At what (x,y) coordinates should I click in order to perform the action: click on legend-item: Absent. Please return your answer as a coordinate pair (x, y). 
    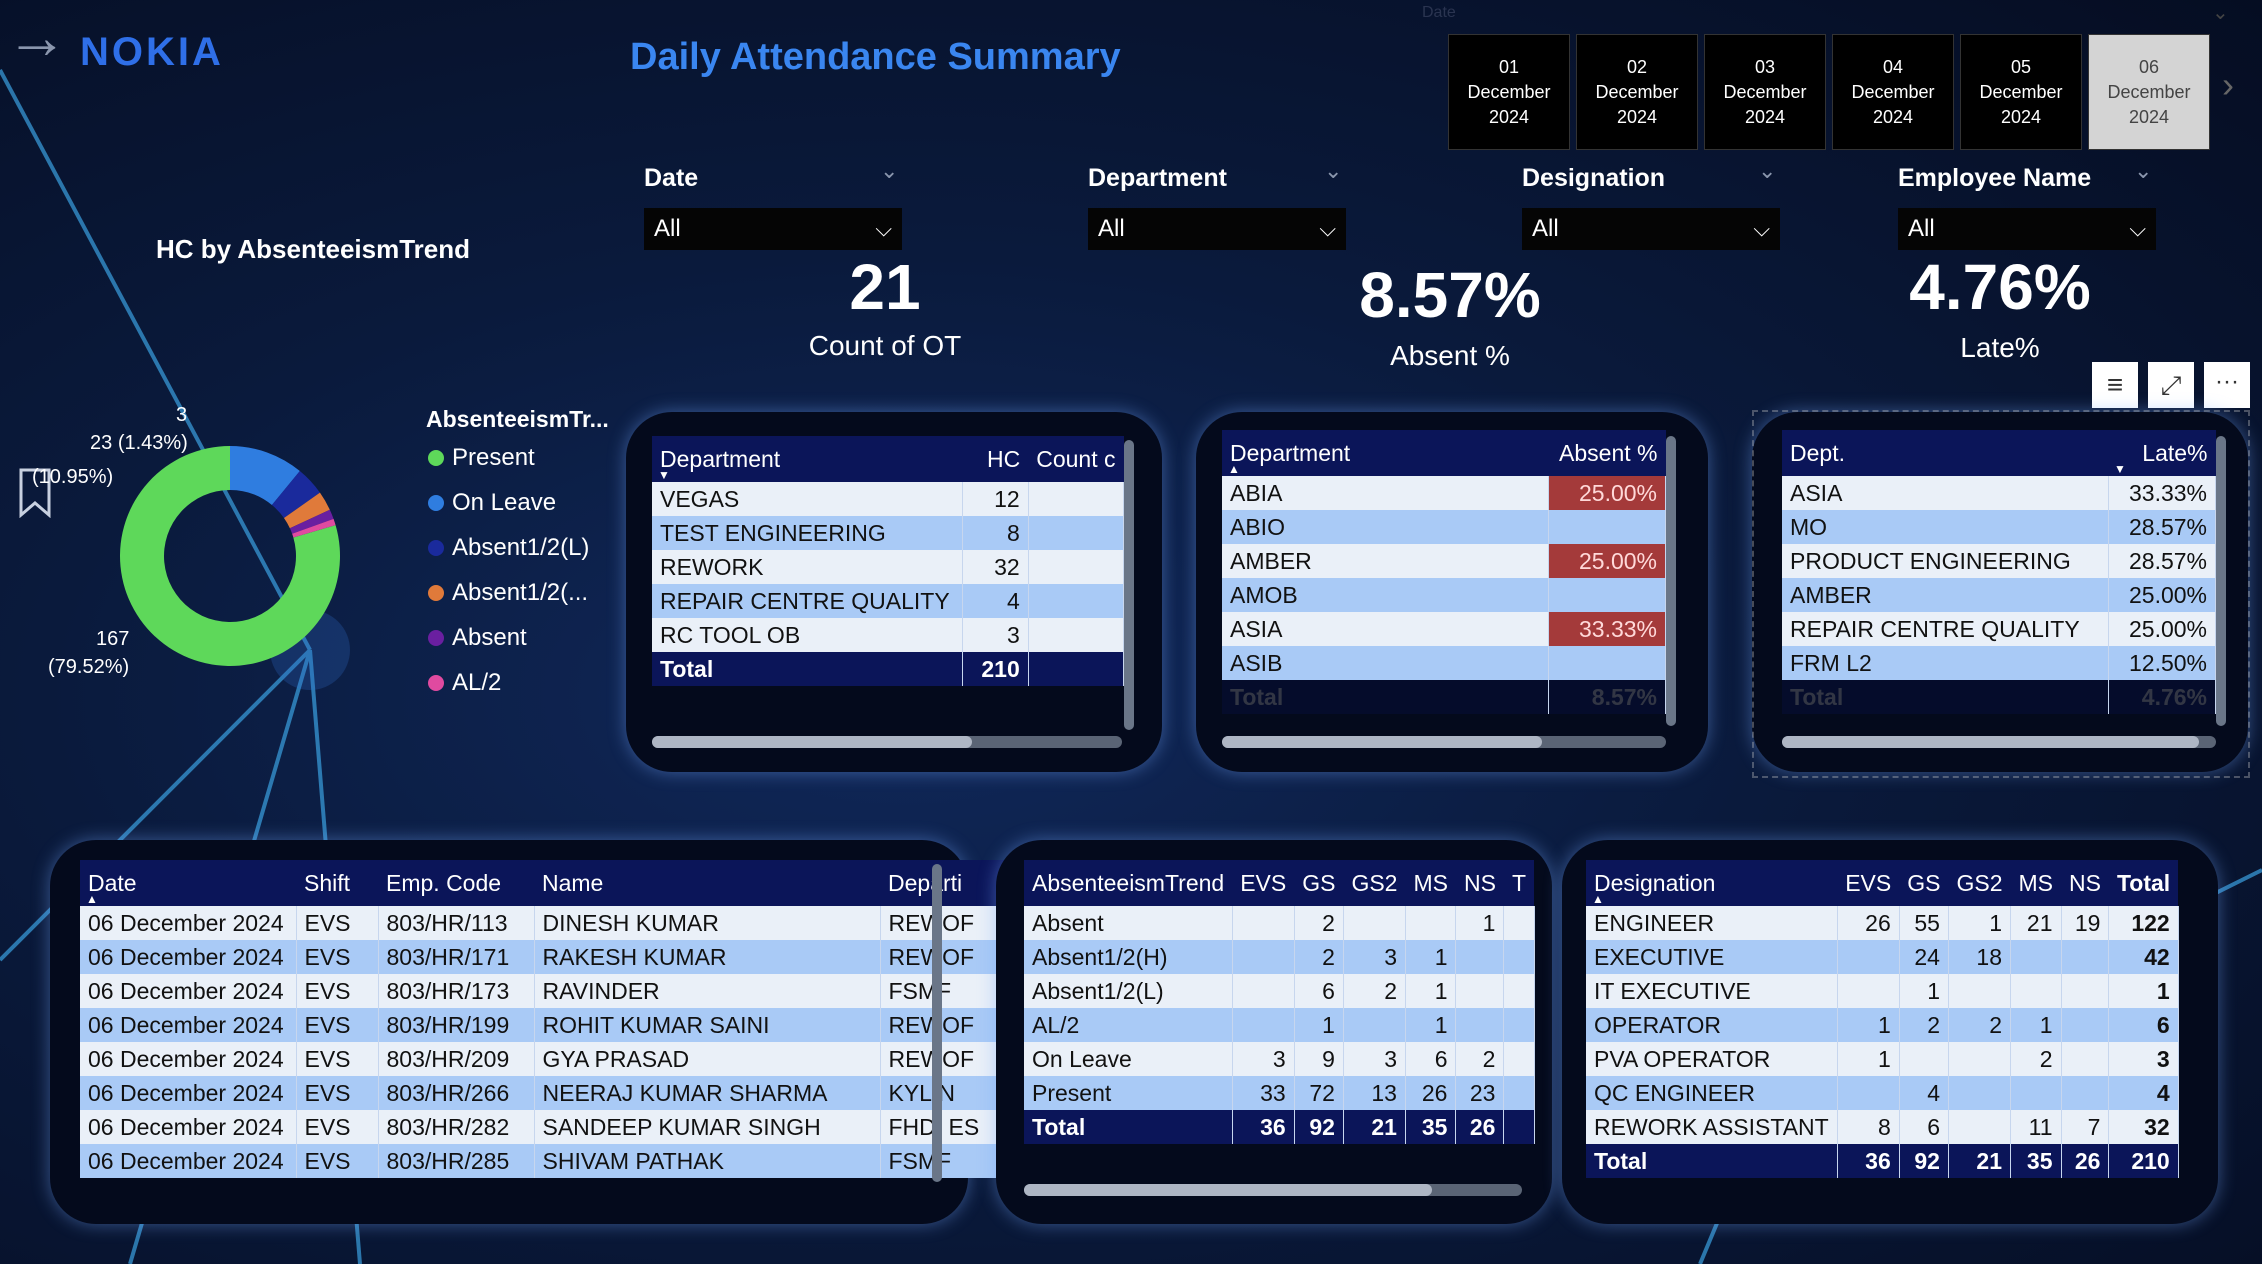
    Looking at the image, I should click on (477, 638).